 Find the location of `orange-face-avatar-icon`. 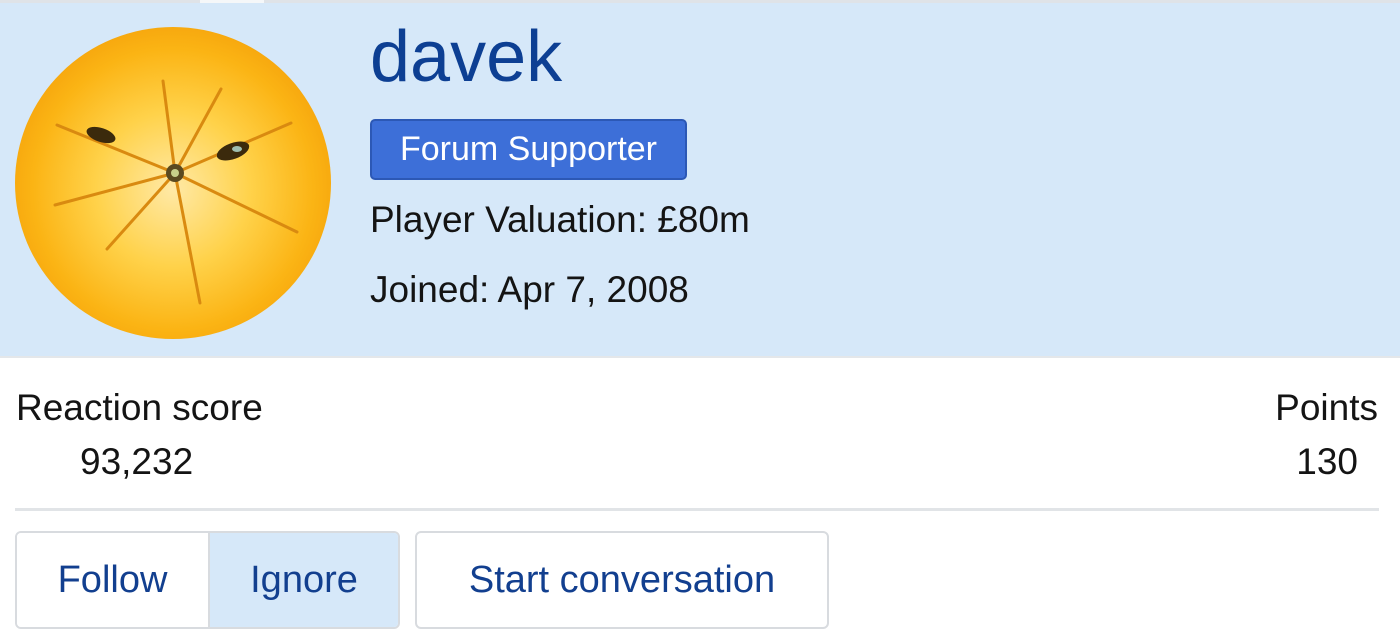

orange-face-avatar-icon is located at coordinates (176, 192).